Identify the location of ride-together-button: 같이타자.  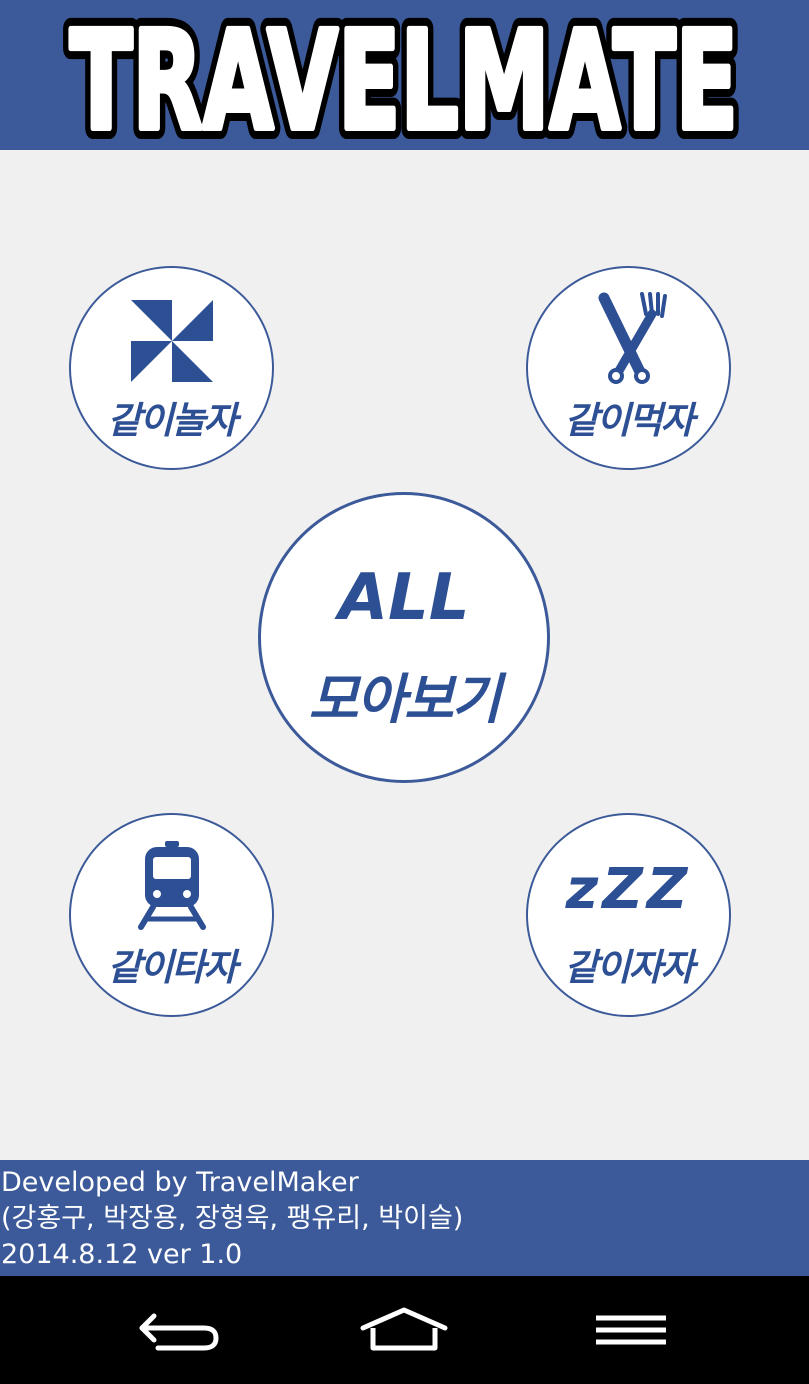
(171, 915).